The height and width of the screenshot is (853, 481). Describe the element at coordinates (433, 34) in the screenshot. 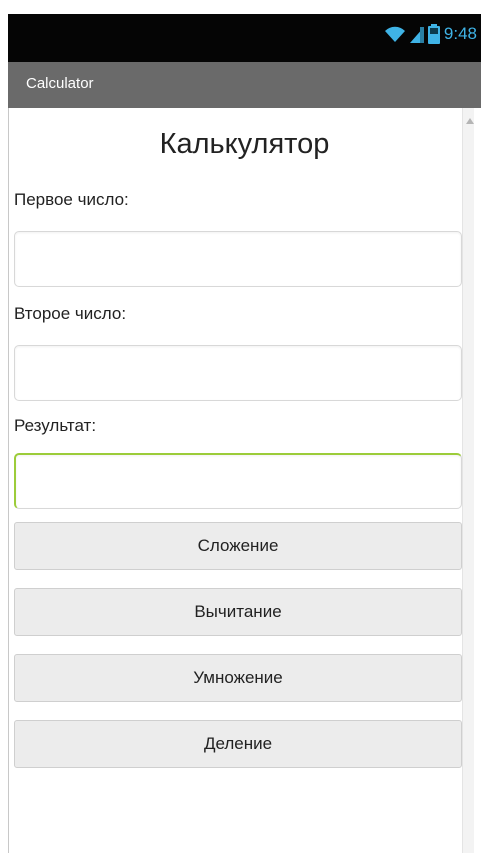

I see `battery-icon` at that location.